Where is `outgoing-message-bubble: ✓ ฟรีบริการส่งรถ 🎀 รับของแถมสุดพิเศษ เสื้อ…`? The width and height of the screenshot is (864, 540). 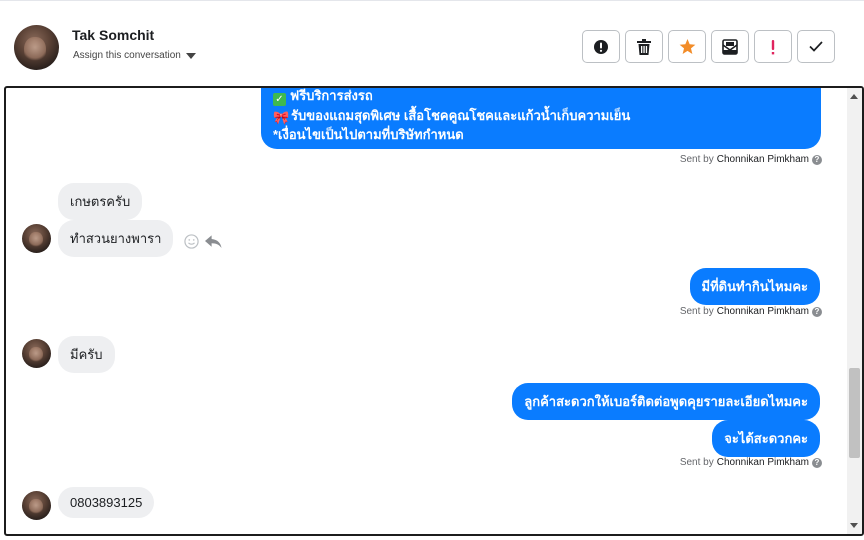
outgoing-message-bubble: ✓ ฟรีบริการส่งรถ 🎀 รับของแถมสุดพิเศษ เสื้อ… is located at coordinates (541, 118).